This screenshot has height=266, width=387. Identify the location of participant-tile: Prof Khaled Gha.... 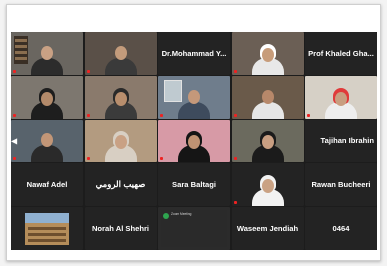
(341, 53).